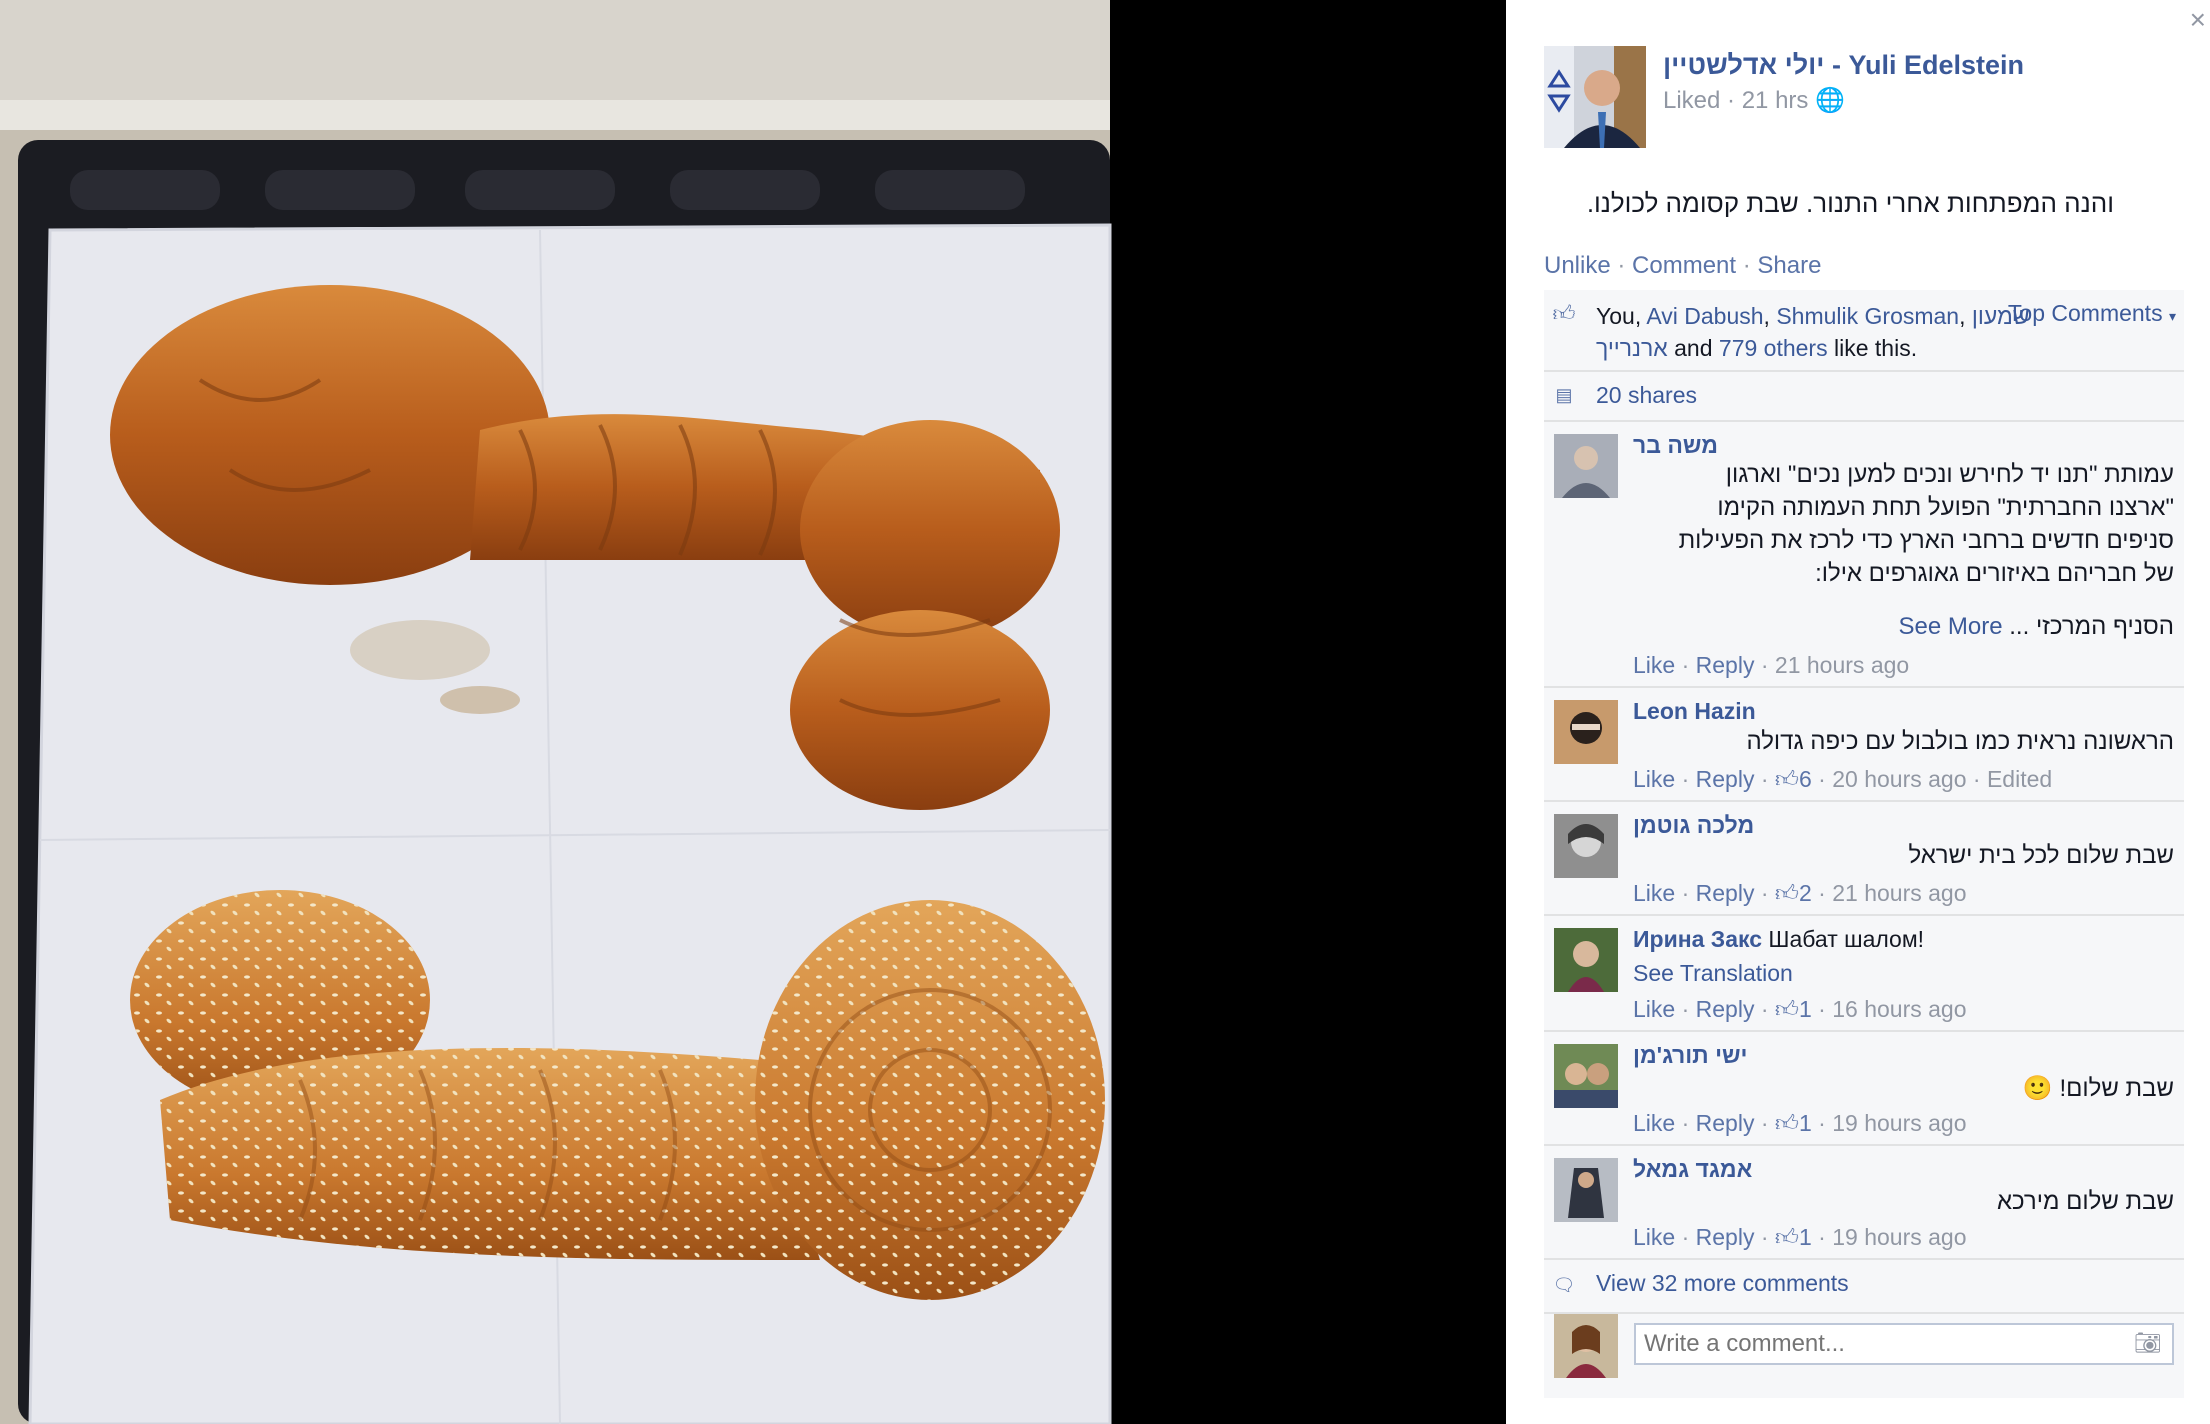 The width and height of the screenshot is (2210, 1424). Describe the element at coordinates (1960, 741) in the screenshot. I see `comment-text: הראשונה נראית כמו בולבול עם כיפה גדולה` at that location.